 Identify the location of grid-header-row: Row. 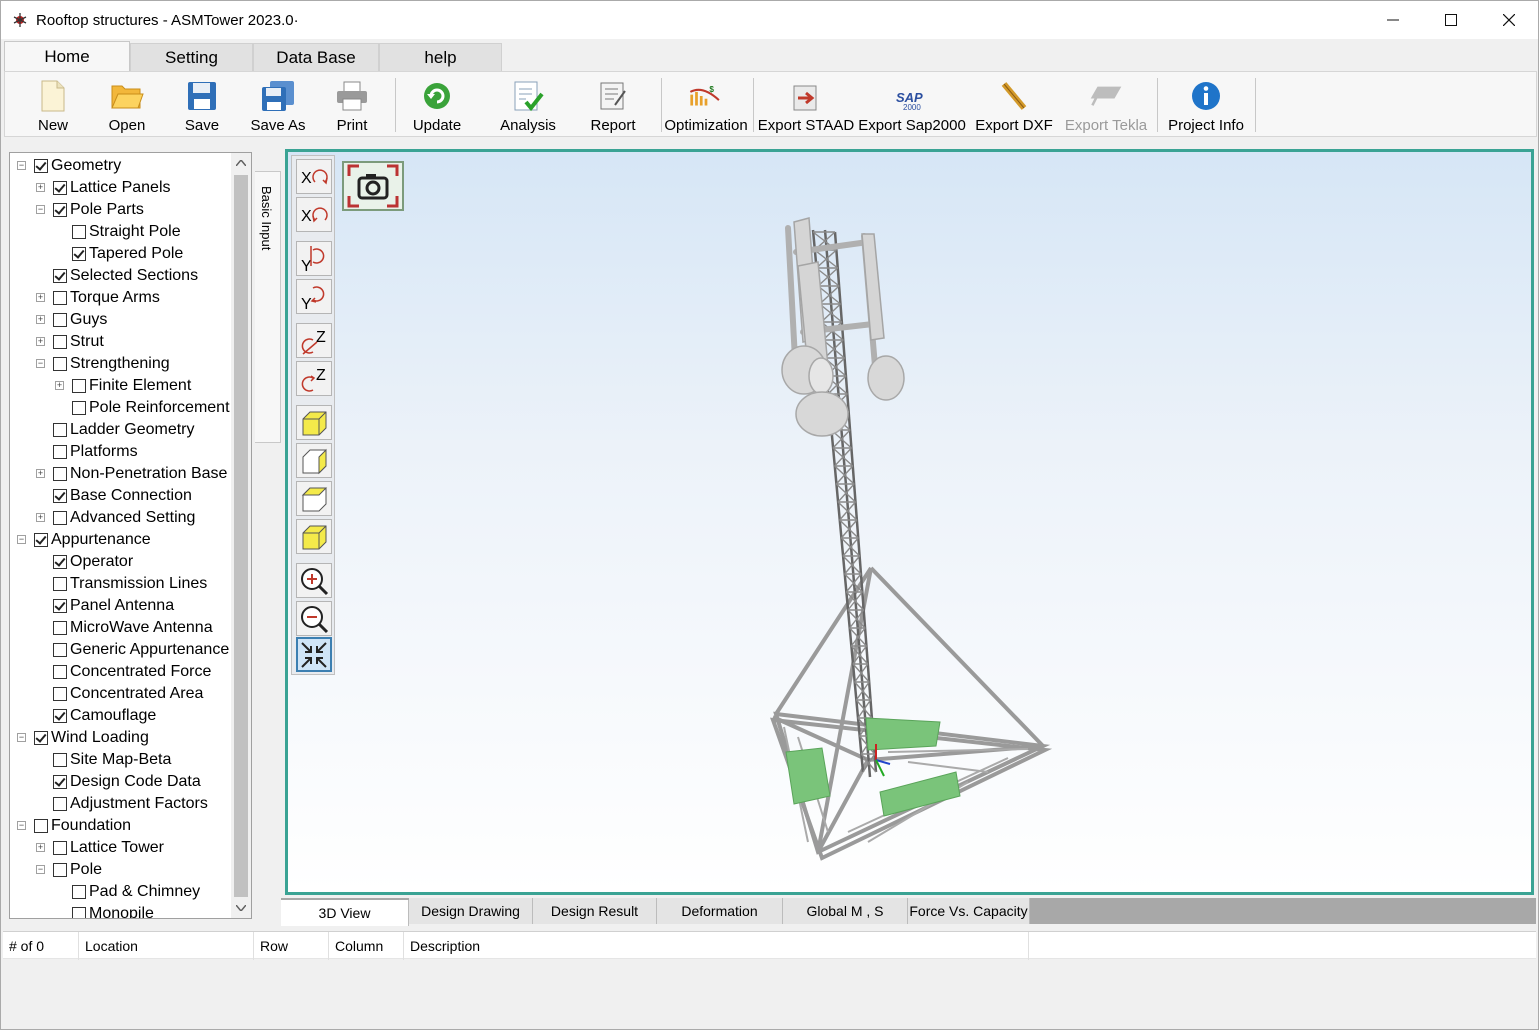
(291, 946).